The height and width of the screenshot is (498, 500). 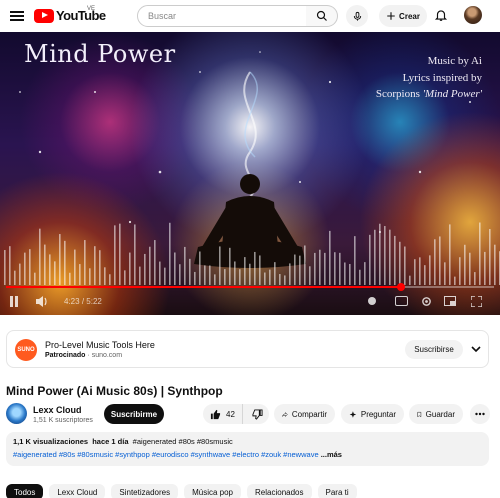 What do you see at coordinates (279, 491) in the screenshot?
I see `filter-chip: Relacionados` at bounding box center [279, 491].